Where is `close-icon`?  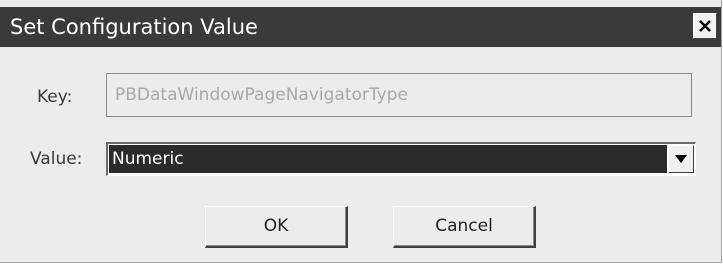
close-icon is located at coordinates (705, 26).